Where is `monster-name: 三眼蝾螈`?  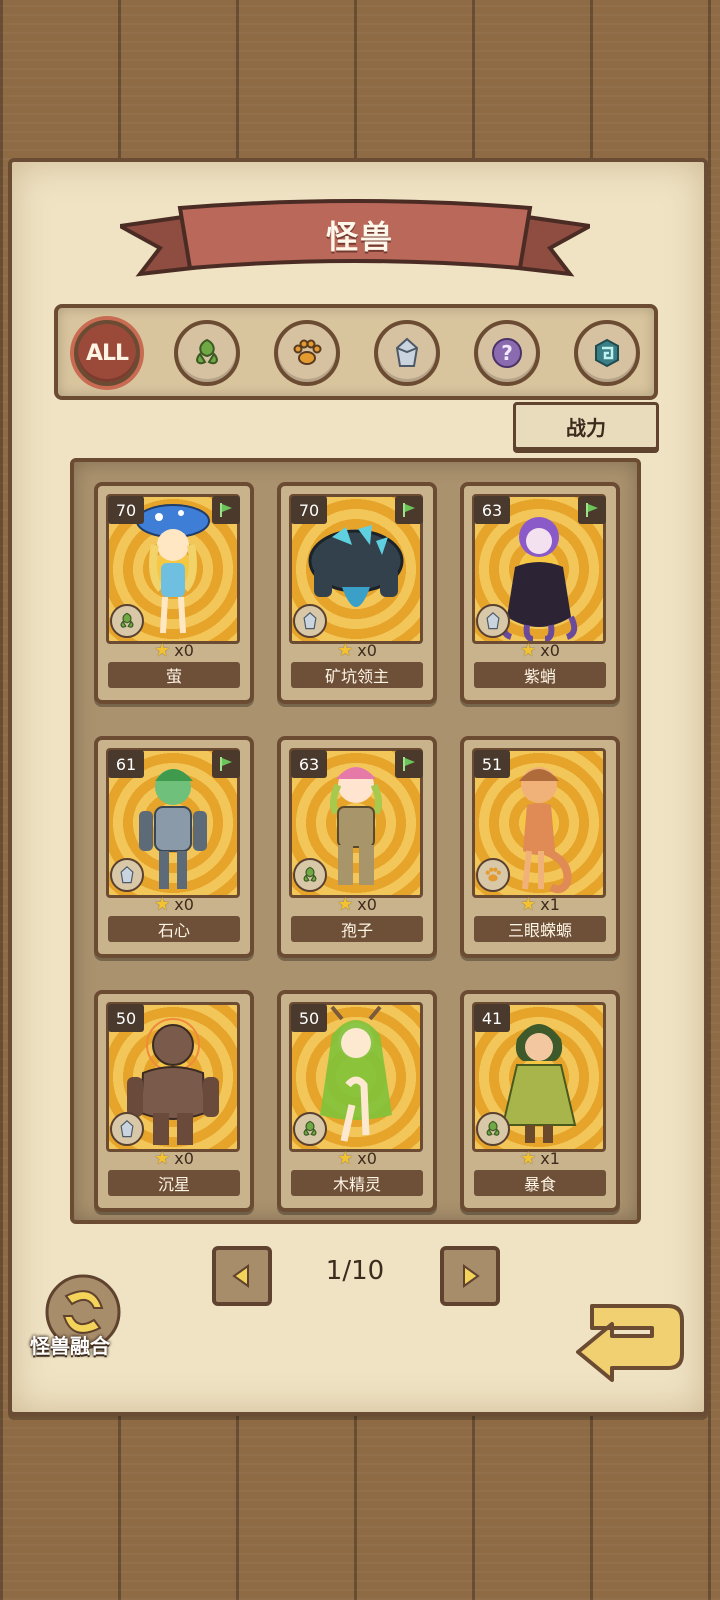
monster-name: 三眼蝾螈 is located at coordinates (540, 929).